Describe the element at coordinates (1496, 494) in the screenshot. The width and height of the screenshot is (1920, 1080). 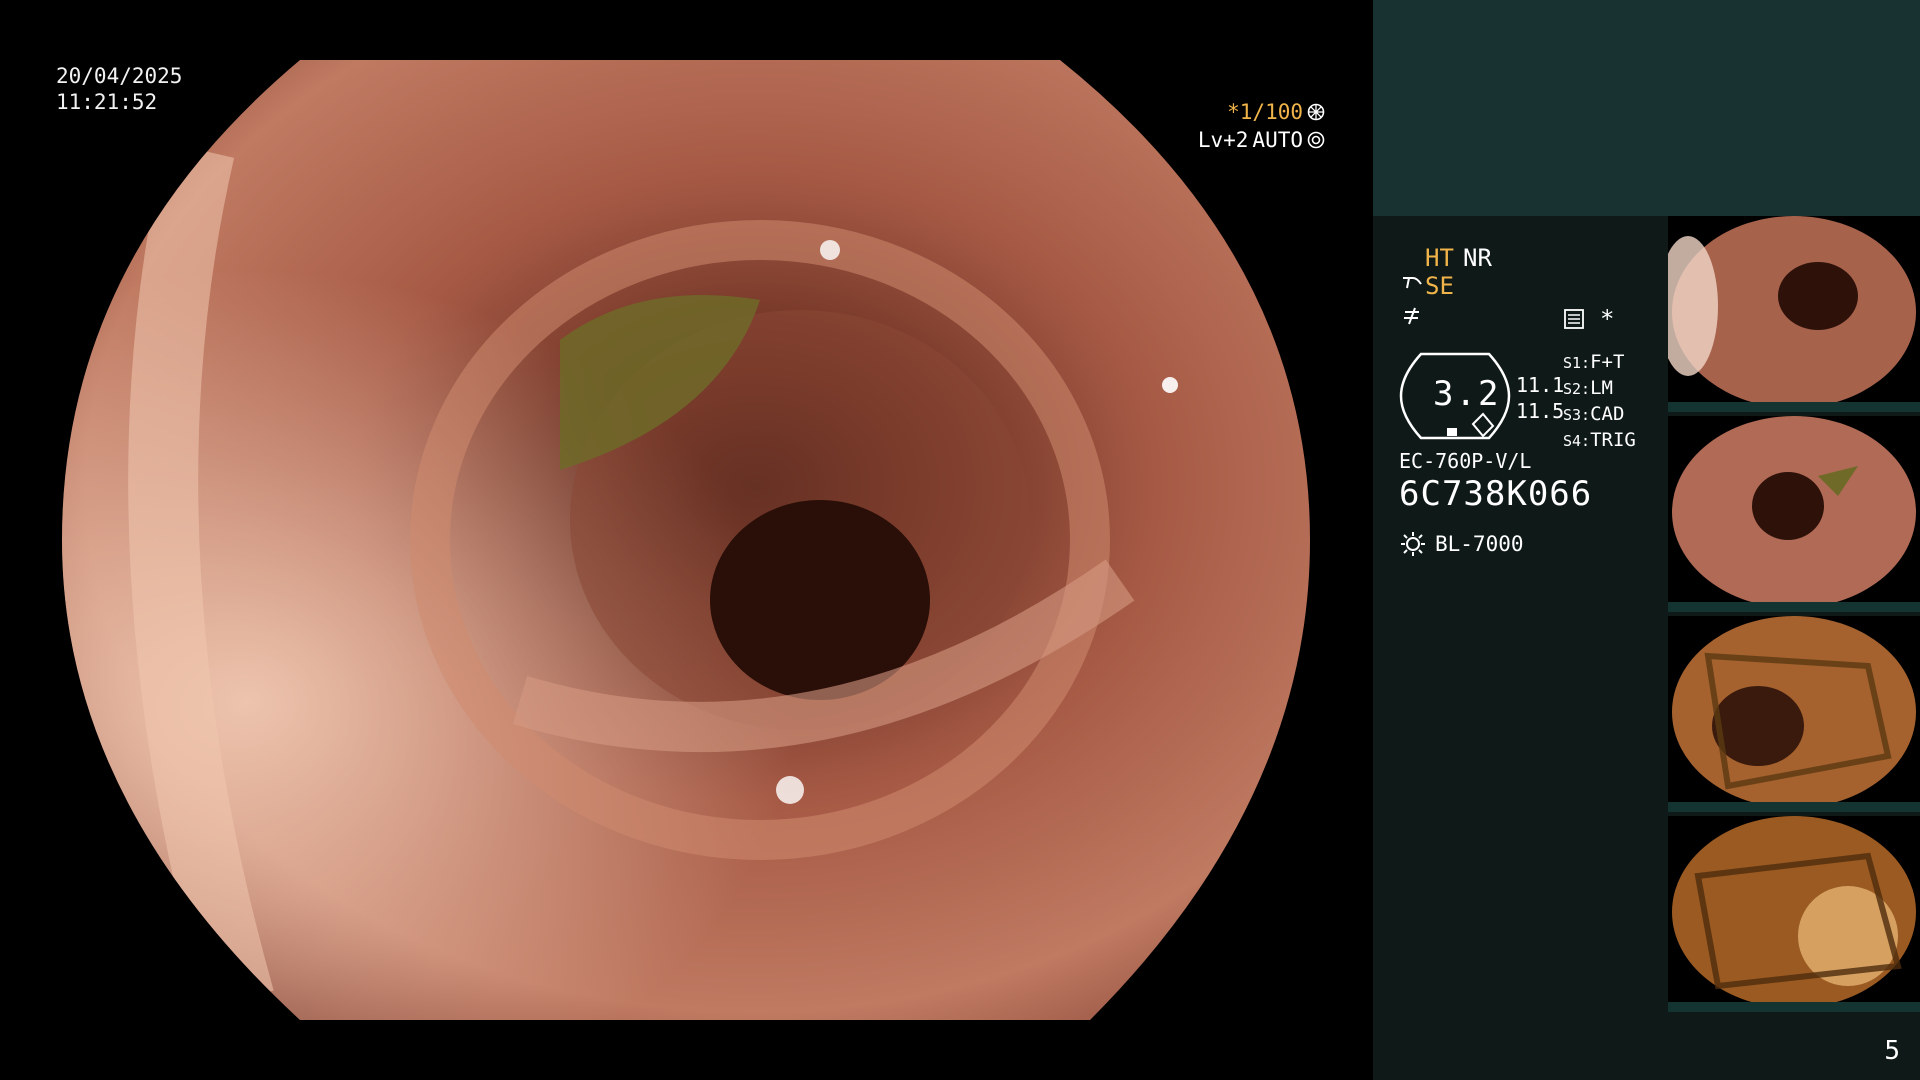
I see `scope-serial: 6C738K066` at that location.